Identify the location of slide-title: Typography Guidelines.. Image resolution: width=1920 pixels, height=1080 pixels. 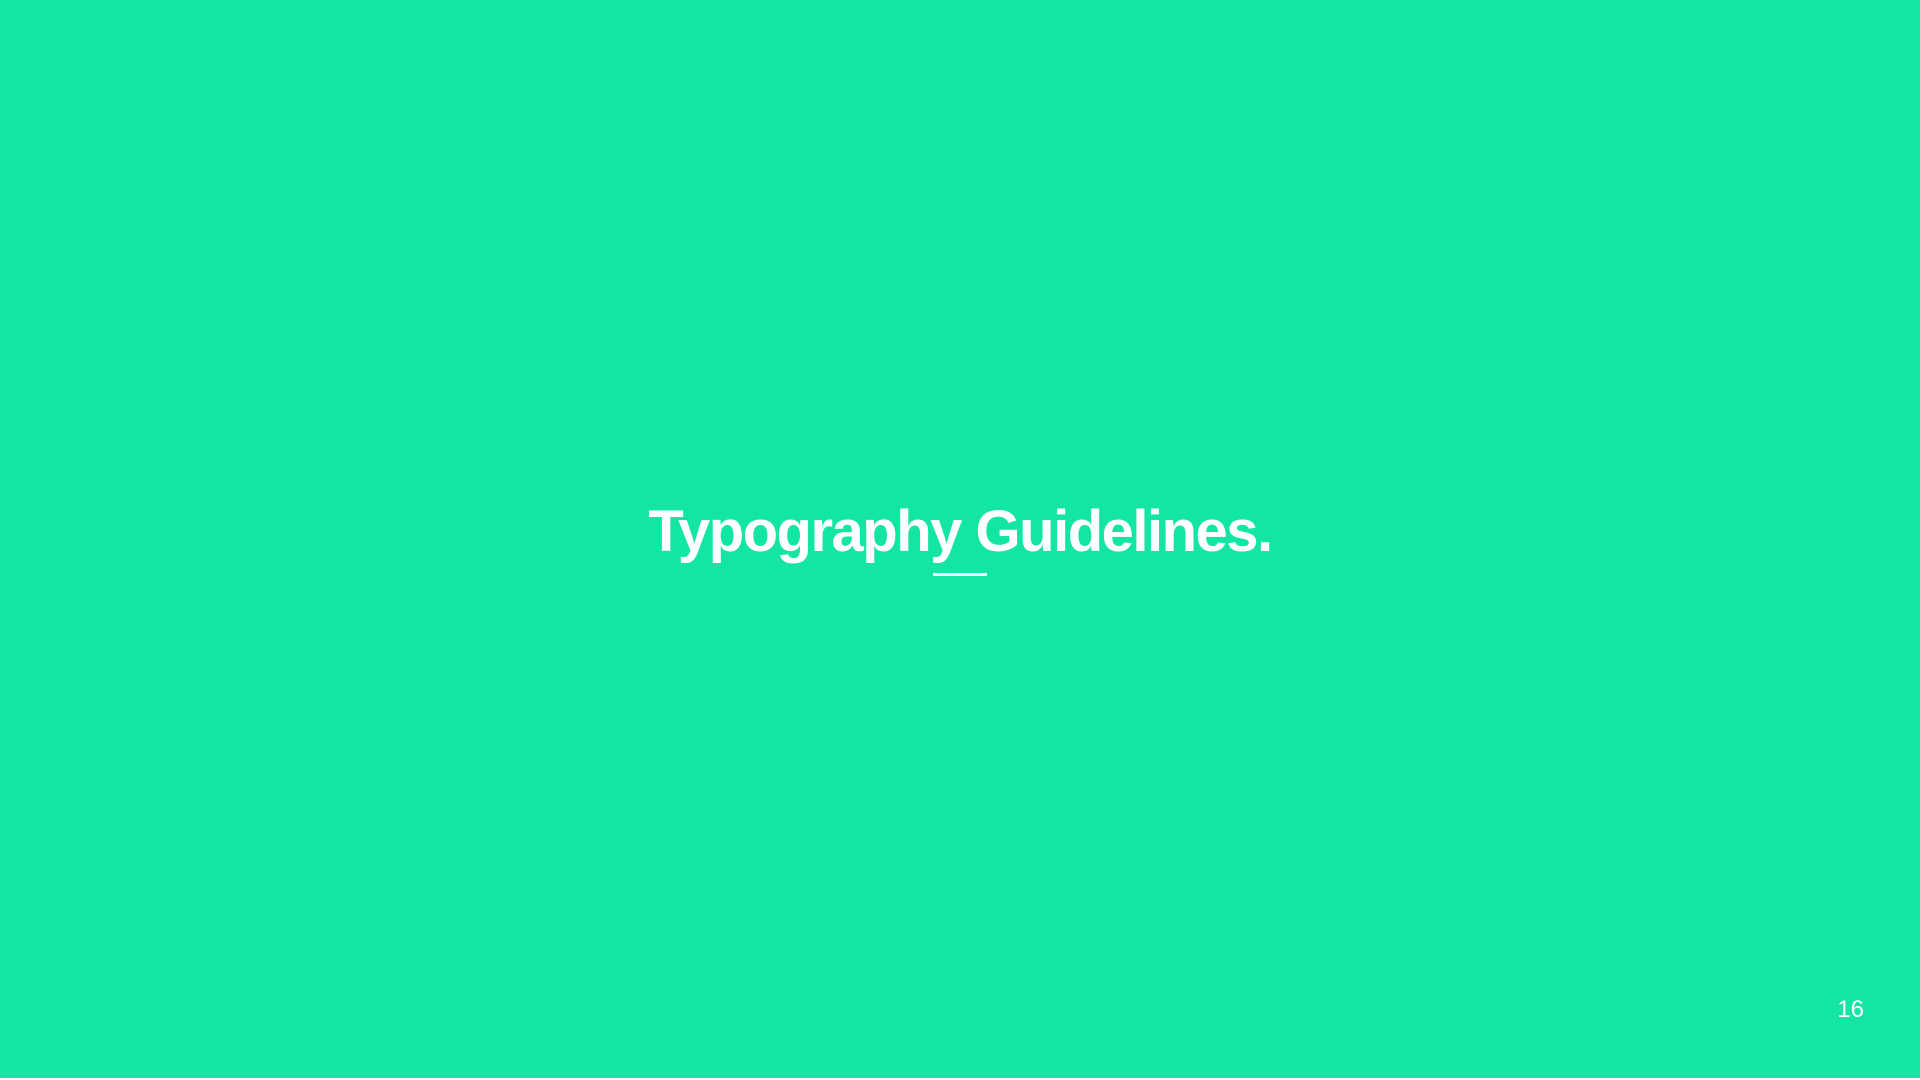
(960, 531).